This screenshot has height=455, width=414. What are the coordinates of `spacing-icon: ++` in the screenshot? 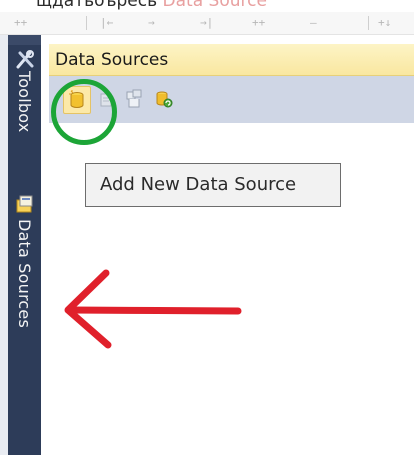 It's located at (258, 23).